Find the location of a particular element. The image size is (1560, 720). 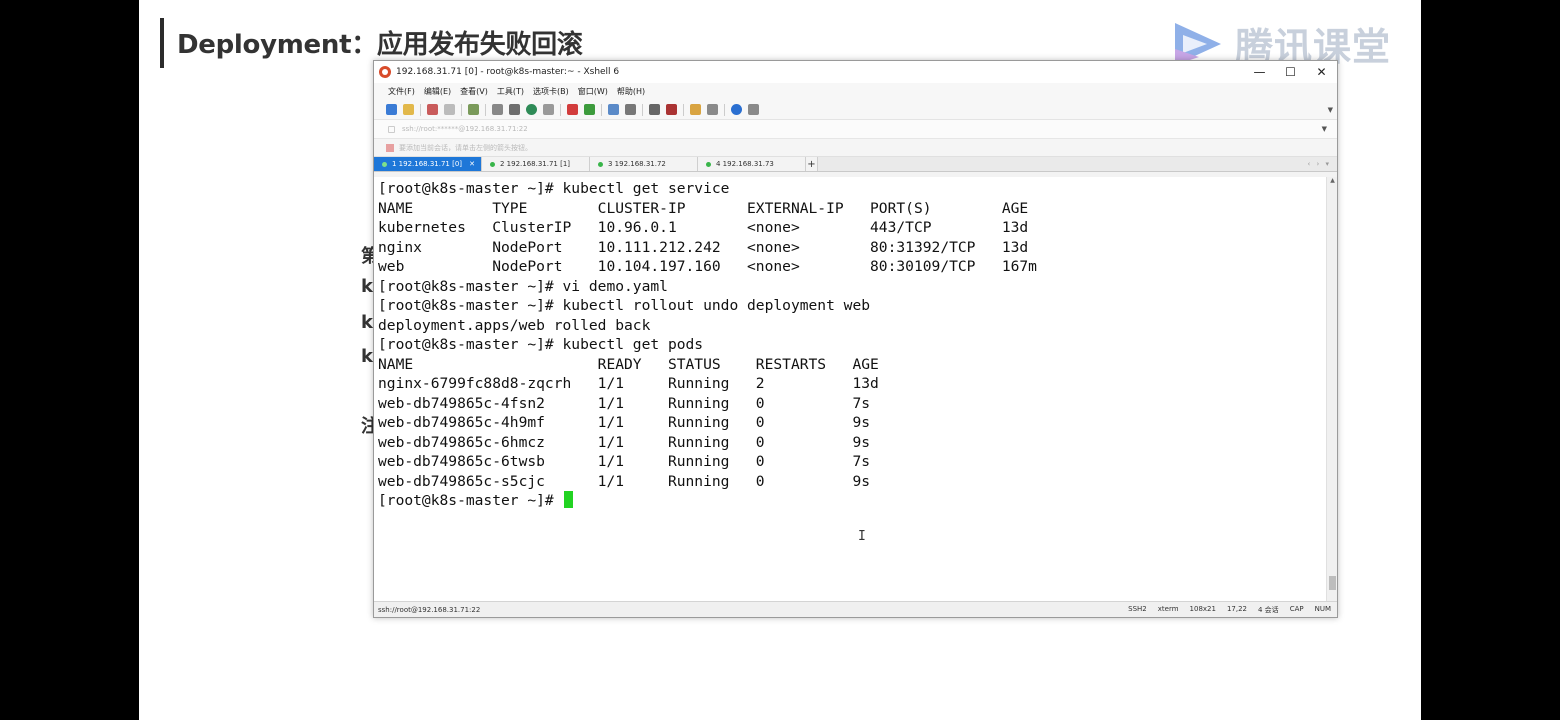

status-size: 108x21 is located at coordinates (1202, 608).